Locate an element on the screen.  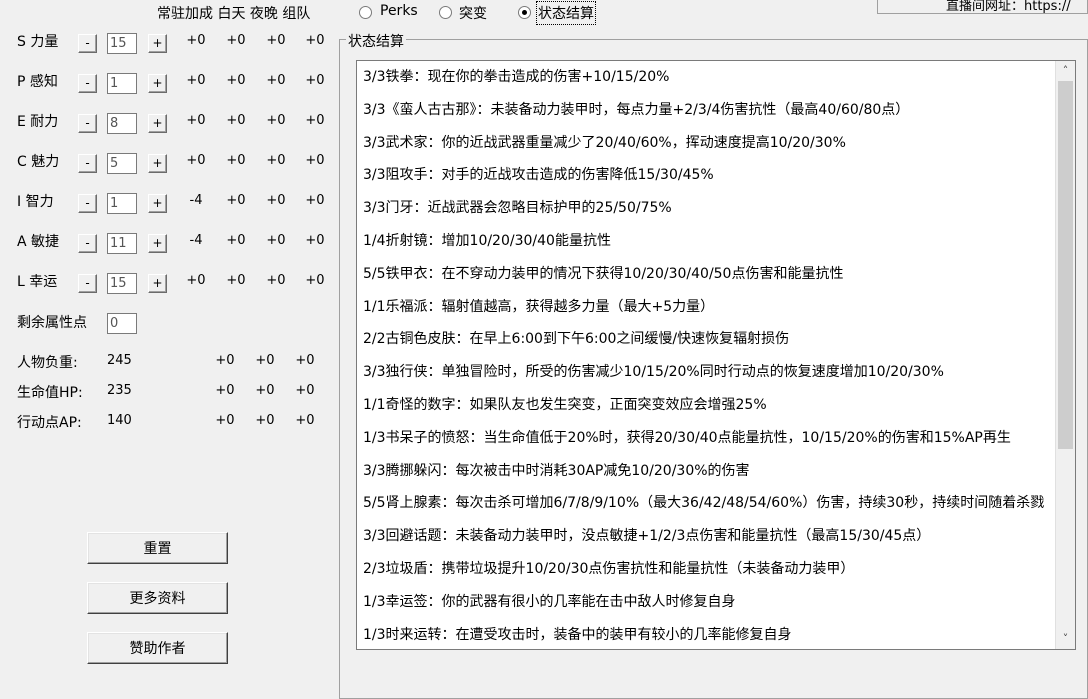
reset-button: 重置 is located at coordinates (157, 548).